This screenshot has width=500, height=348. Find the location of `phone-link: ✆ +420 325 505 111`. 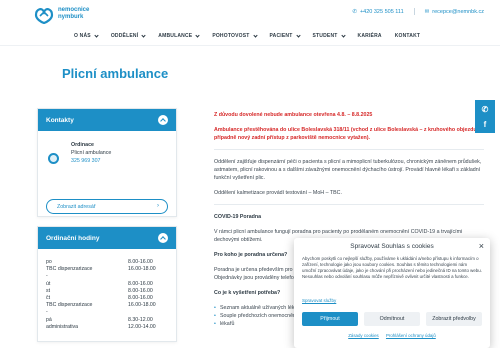

phone-link: ✆ +420 325 505 111 is located at coordinates (377, 11).